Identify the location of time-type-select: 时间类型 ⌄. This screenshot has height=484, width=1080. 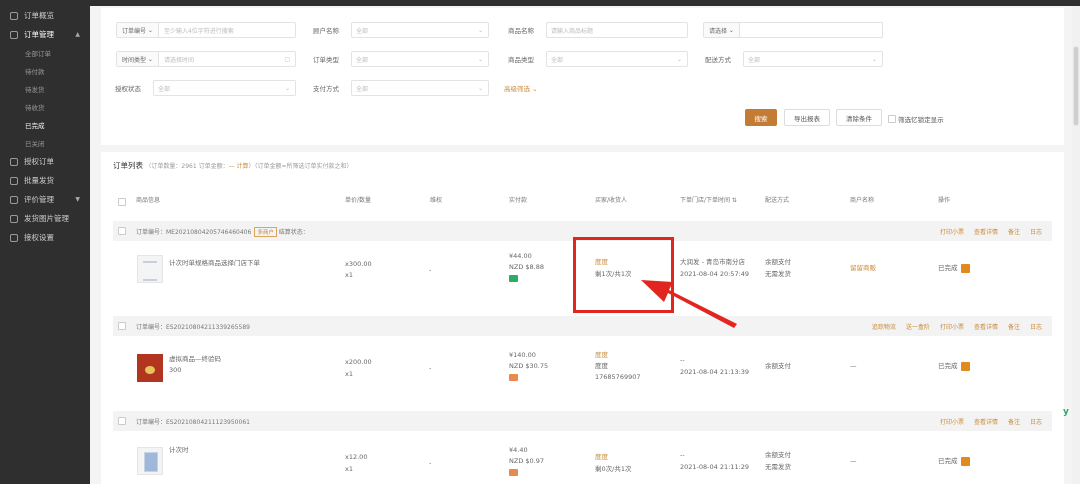
(138, 59).